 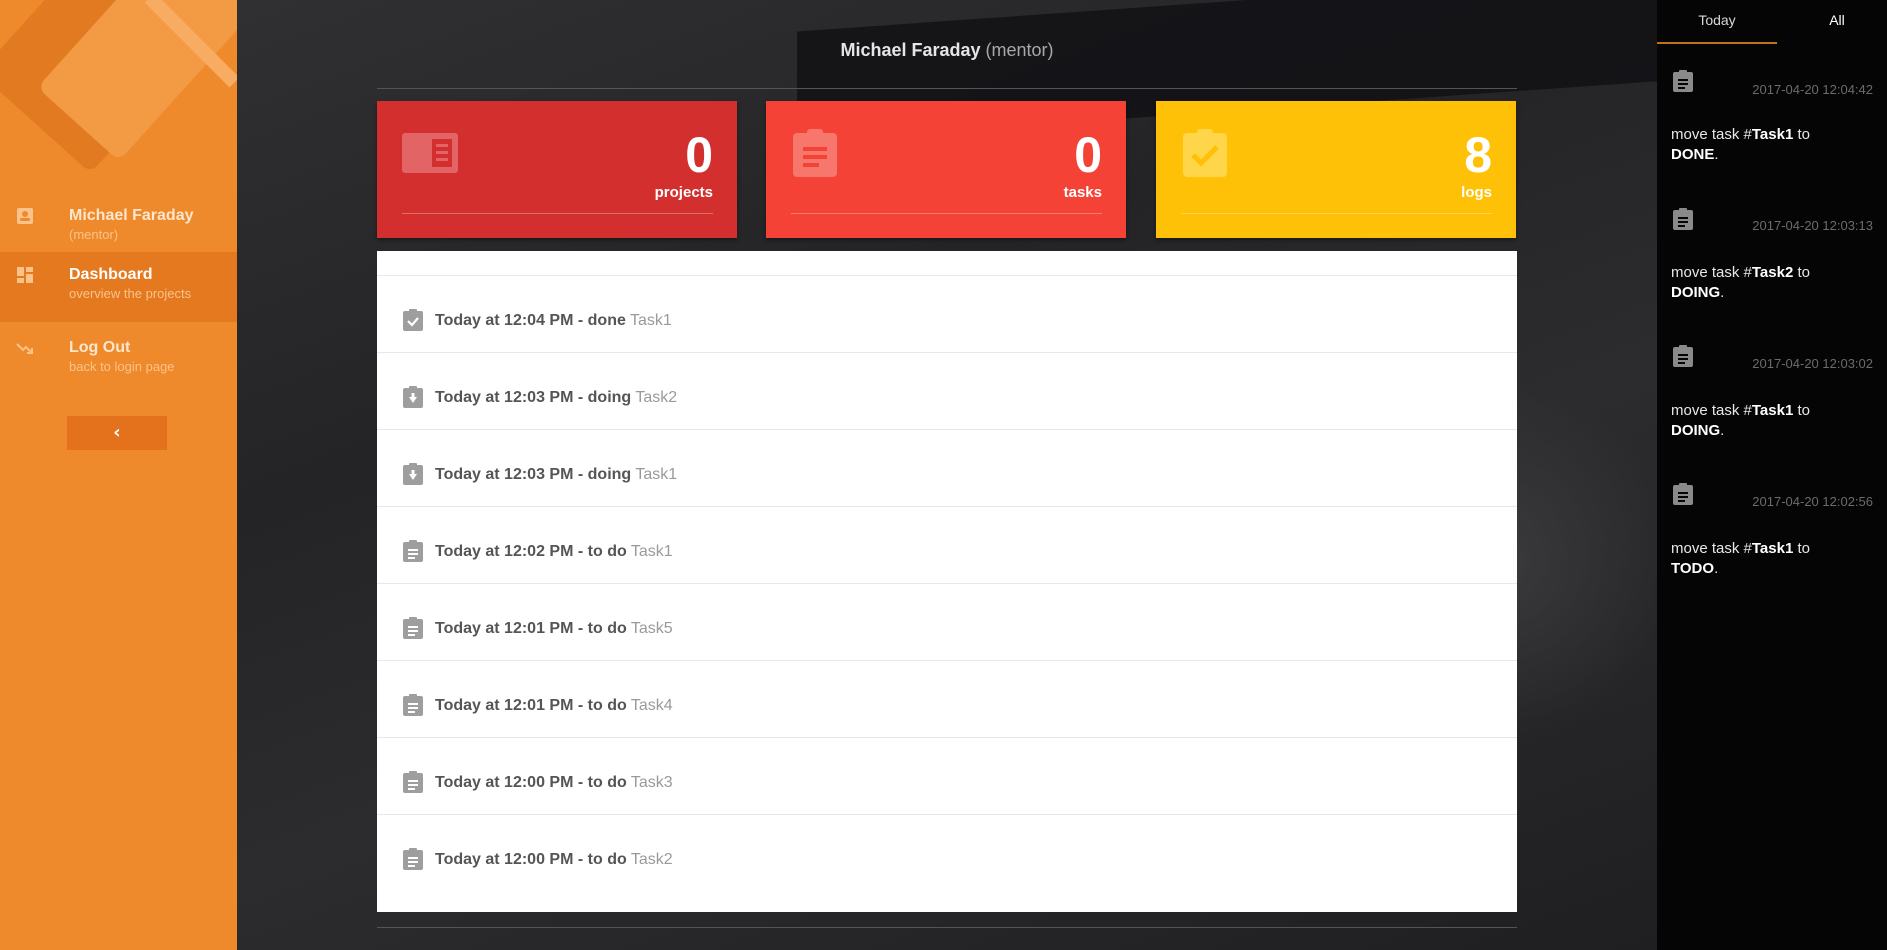 What do you see at coordinates (1812, 501) in the screenshot?
I see `activity-timestamp: 2017-04-20 12:02:56` at bounding box center [1812, 501].